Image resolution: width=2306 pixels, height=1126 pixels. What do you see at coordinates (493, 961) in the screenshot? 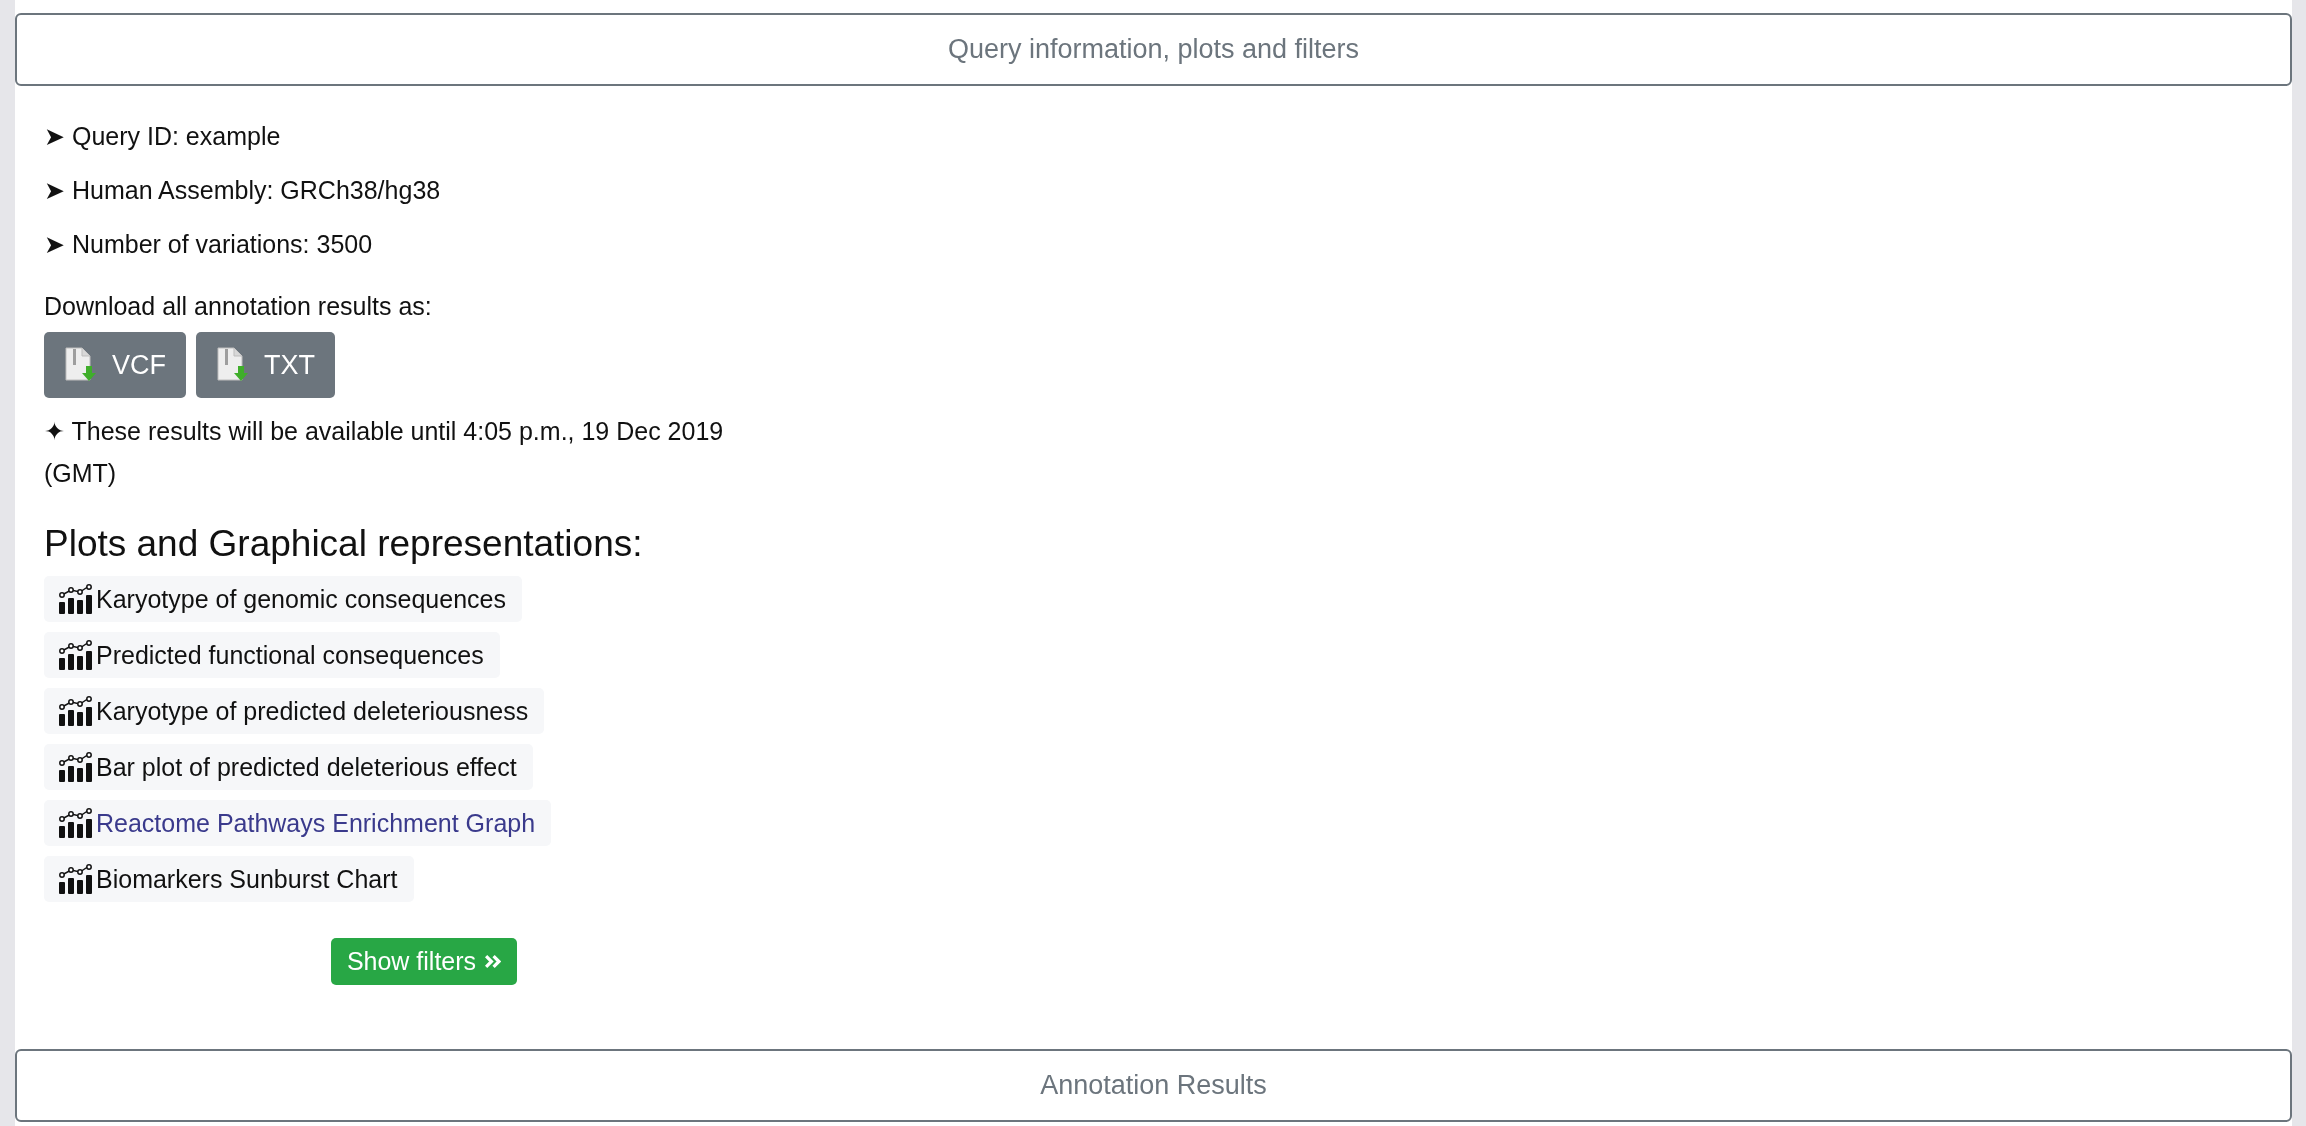
I see `double-chevron-icon` at bounding box center [493, 961].